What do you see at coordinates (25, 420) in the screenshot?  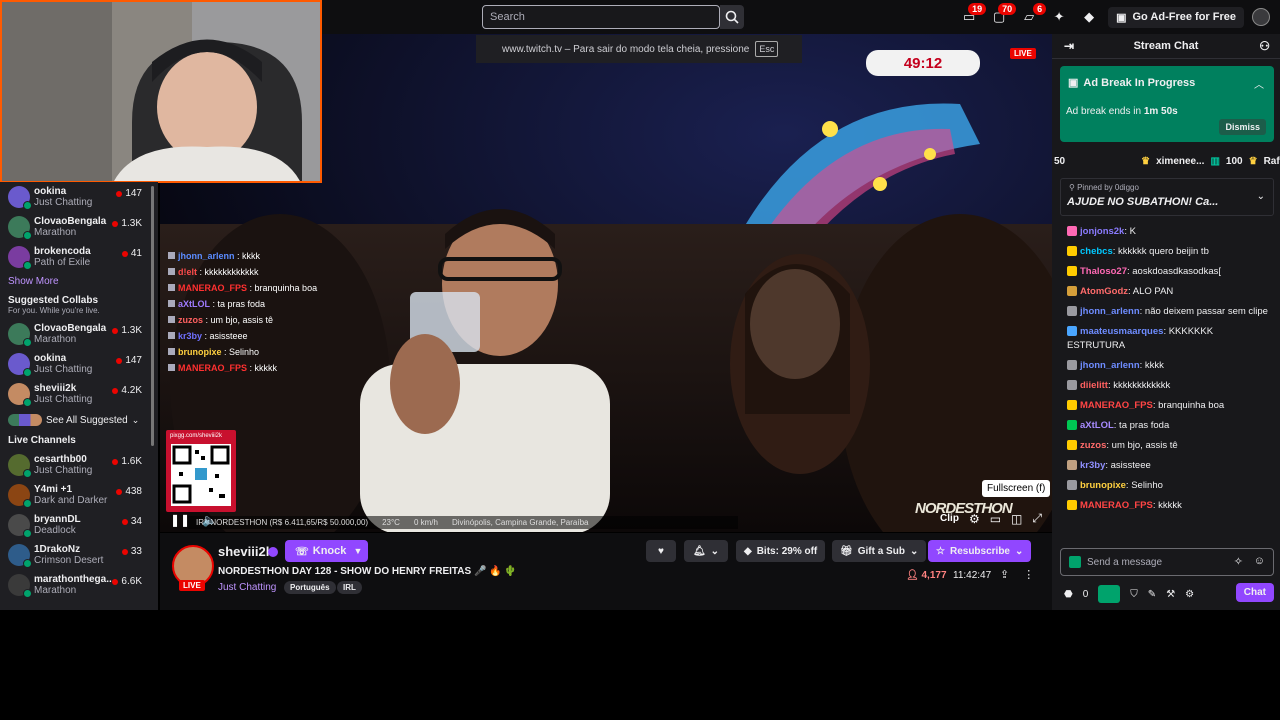 I see `avatar-stack-icon` at bounding box center [25, 420].